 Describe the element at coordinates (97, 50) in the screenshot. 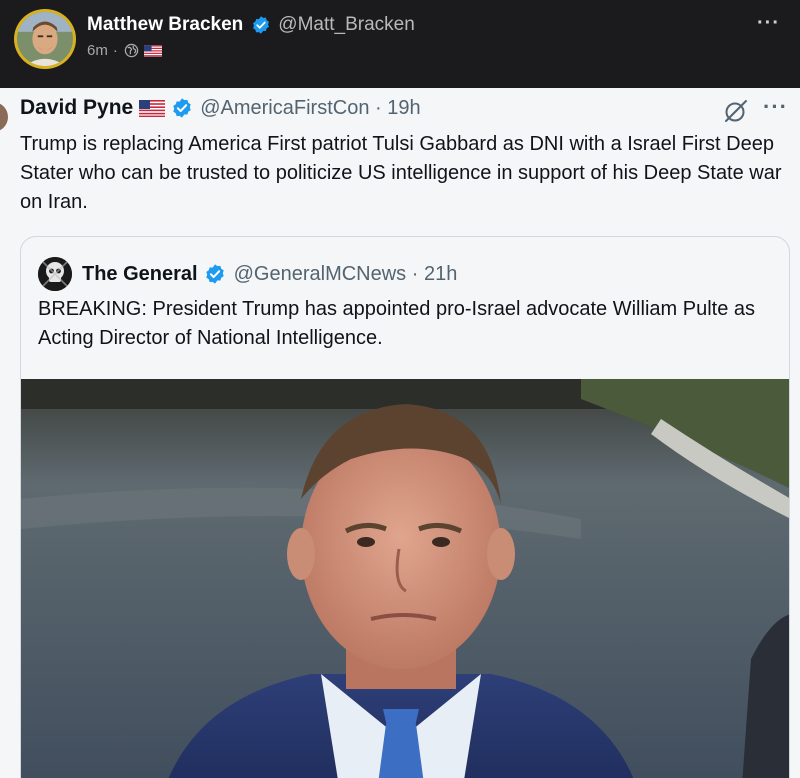

I see `post-time: 6m` at that location.